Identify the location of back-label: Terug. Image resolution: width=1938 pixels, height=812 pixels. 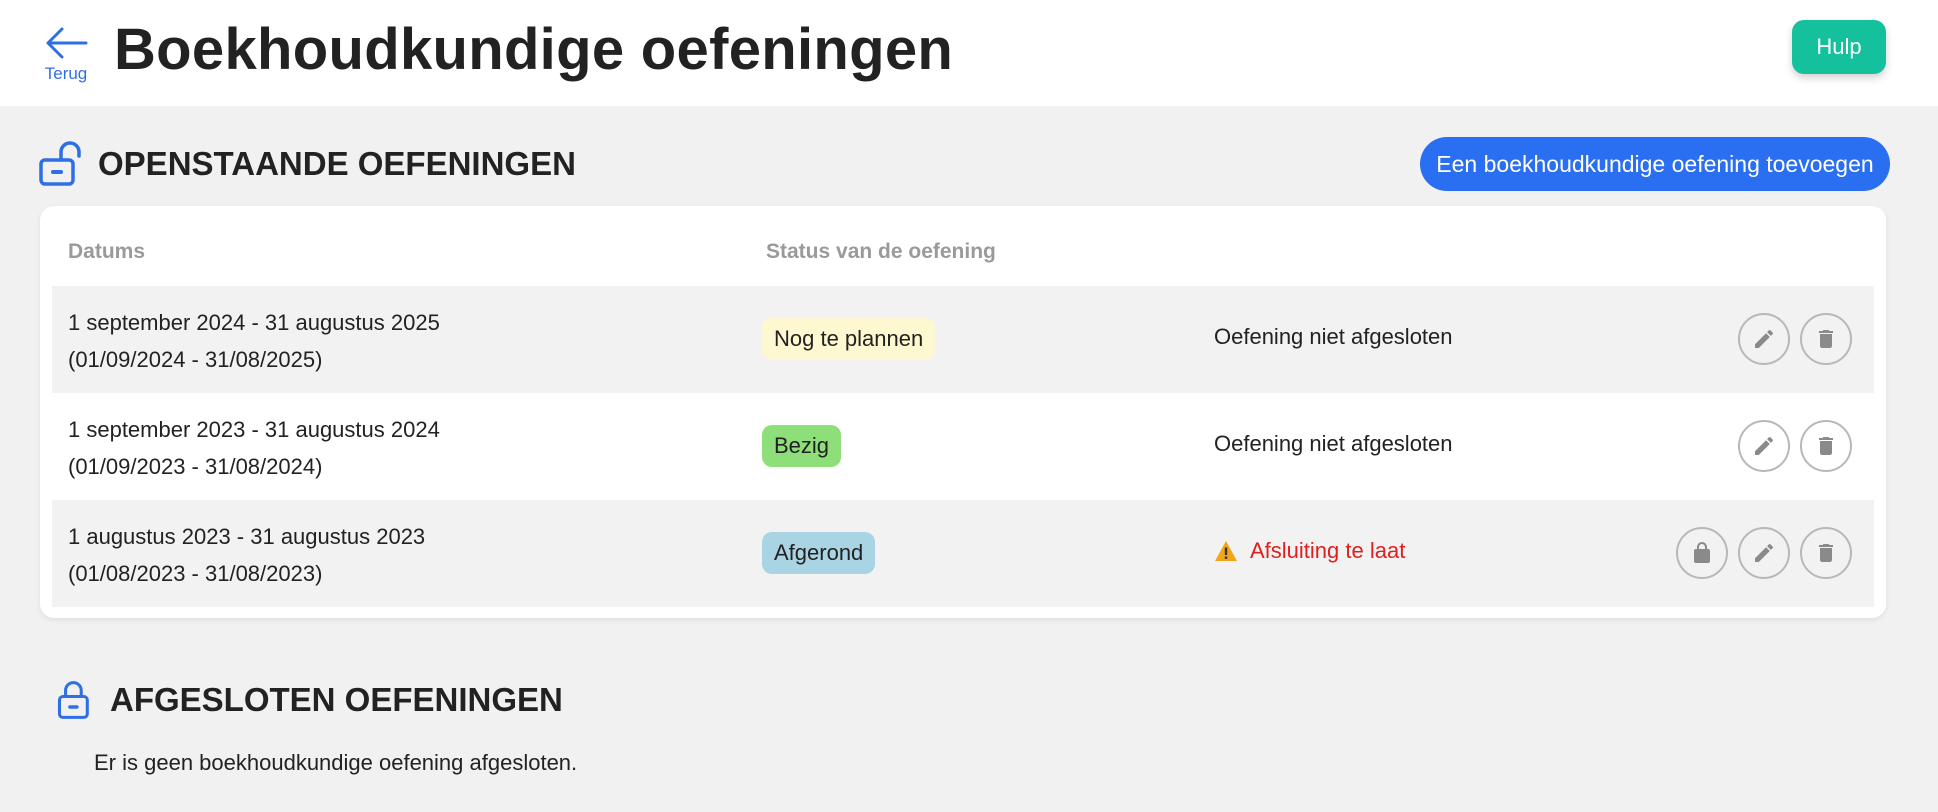
(66, 73).